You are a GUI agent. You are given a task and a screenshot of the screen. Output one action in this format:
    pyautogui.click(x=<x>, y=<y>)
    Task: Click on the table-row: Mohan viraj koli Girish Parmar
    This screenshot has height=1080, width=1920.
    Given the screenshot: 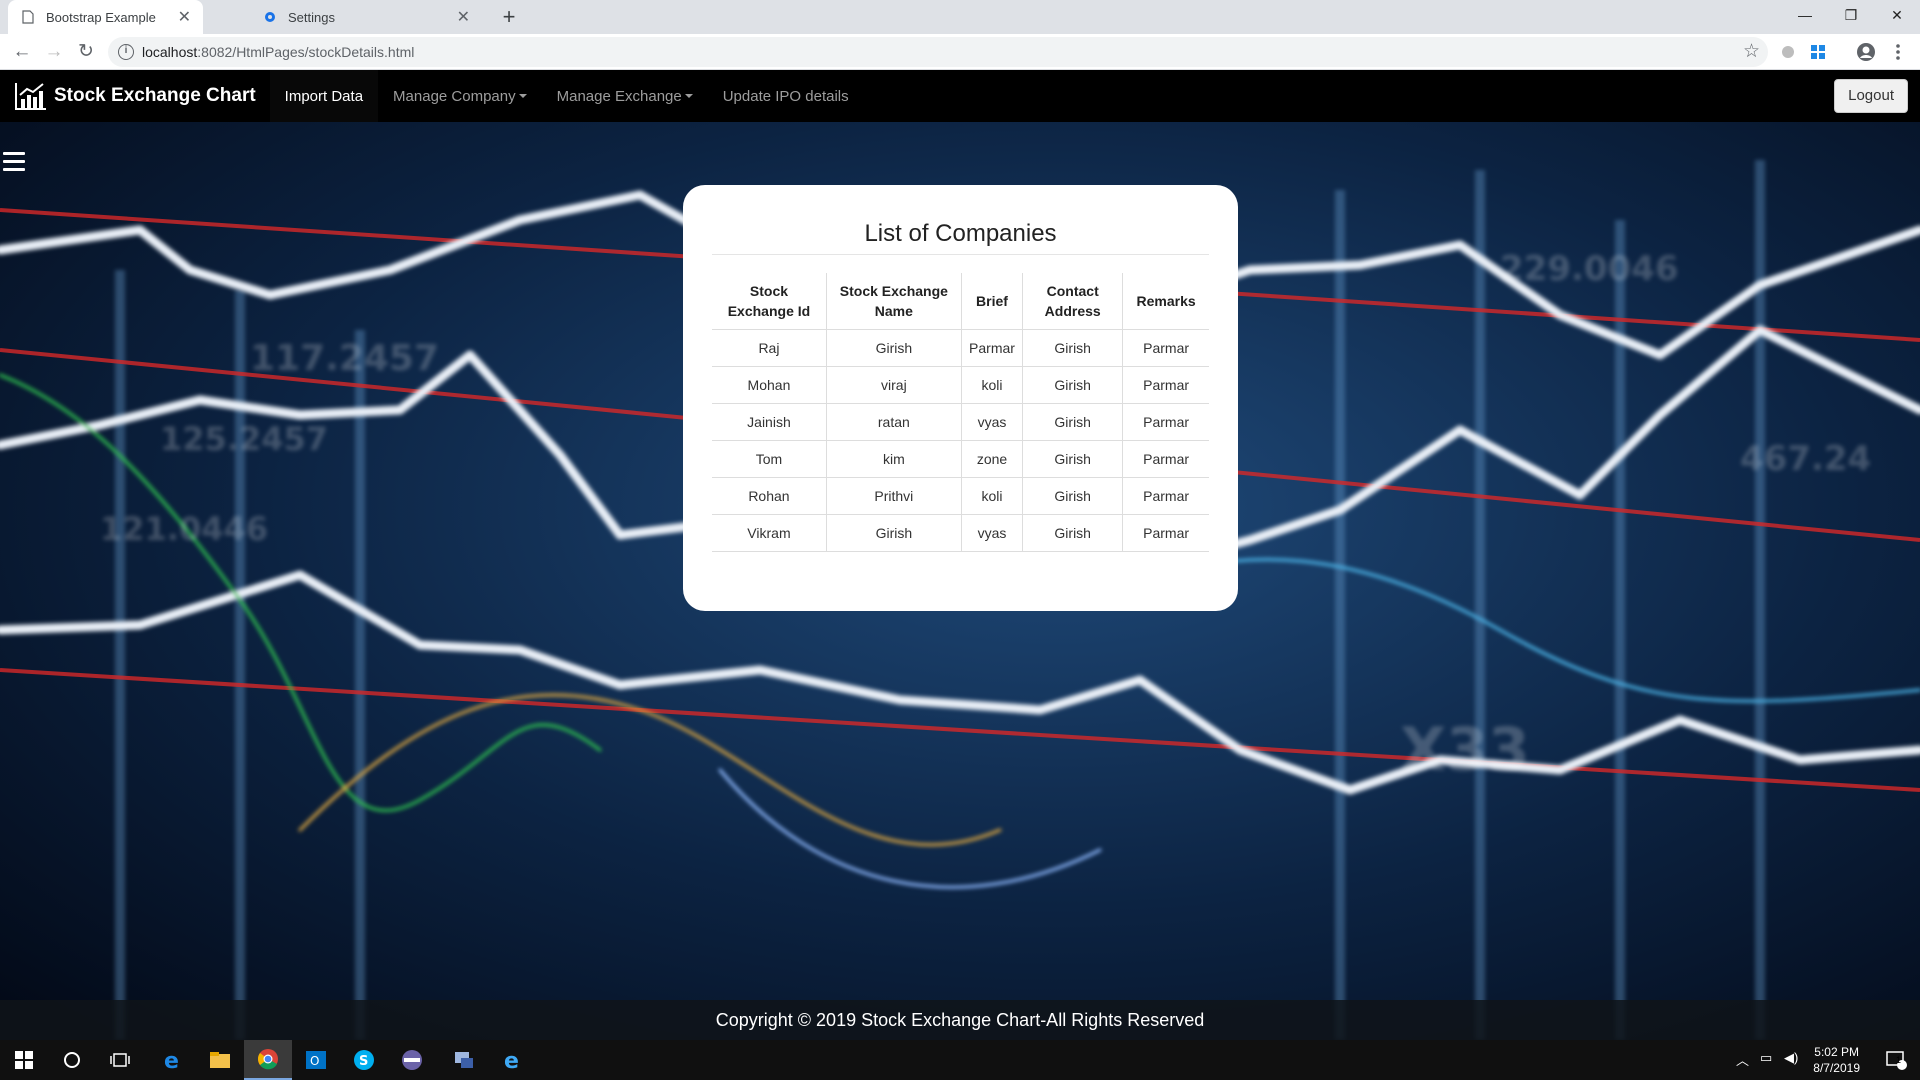 What is the action you would take?
    pyautogui.click(x=960, y=384)
    